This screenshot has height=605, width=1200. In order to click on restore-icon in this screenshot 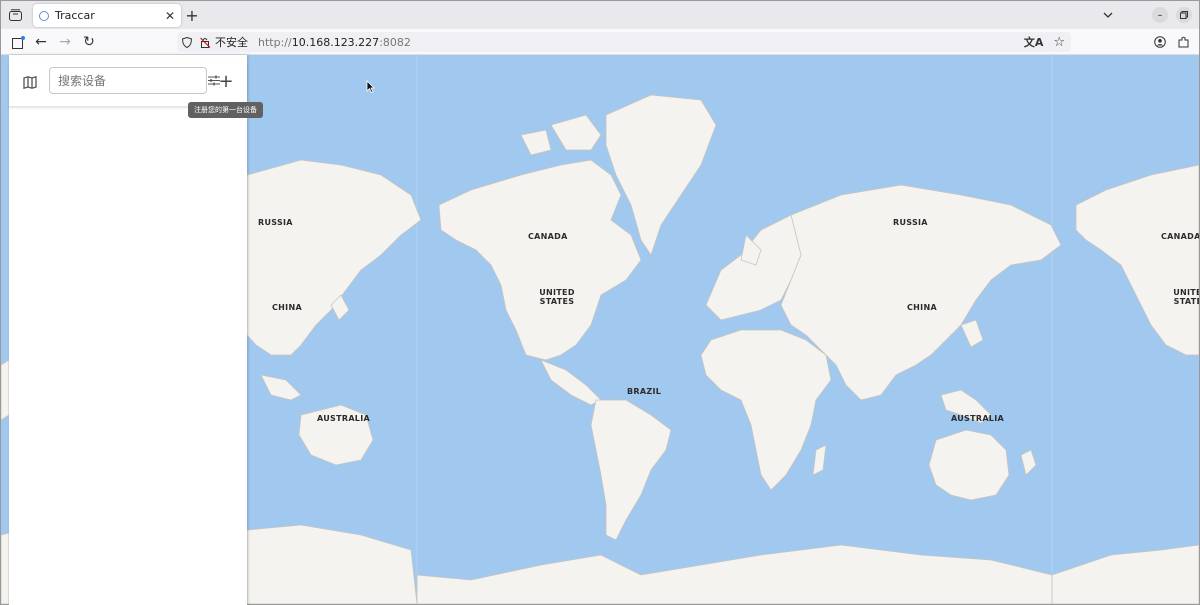, I will do `click(1184, 15)`.